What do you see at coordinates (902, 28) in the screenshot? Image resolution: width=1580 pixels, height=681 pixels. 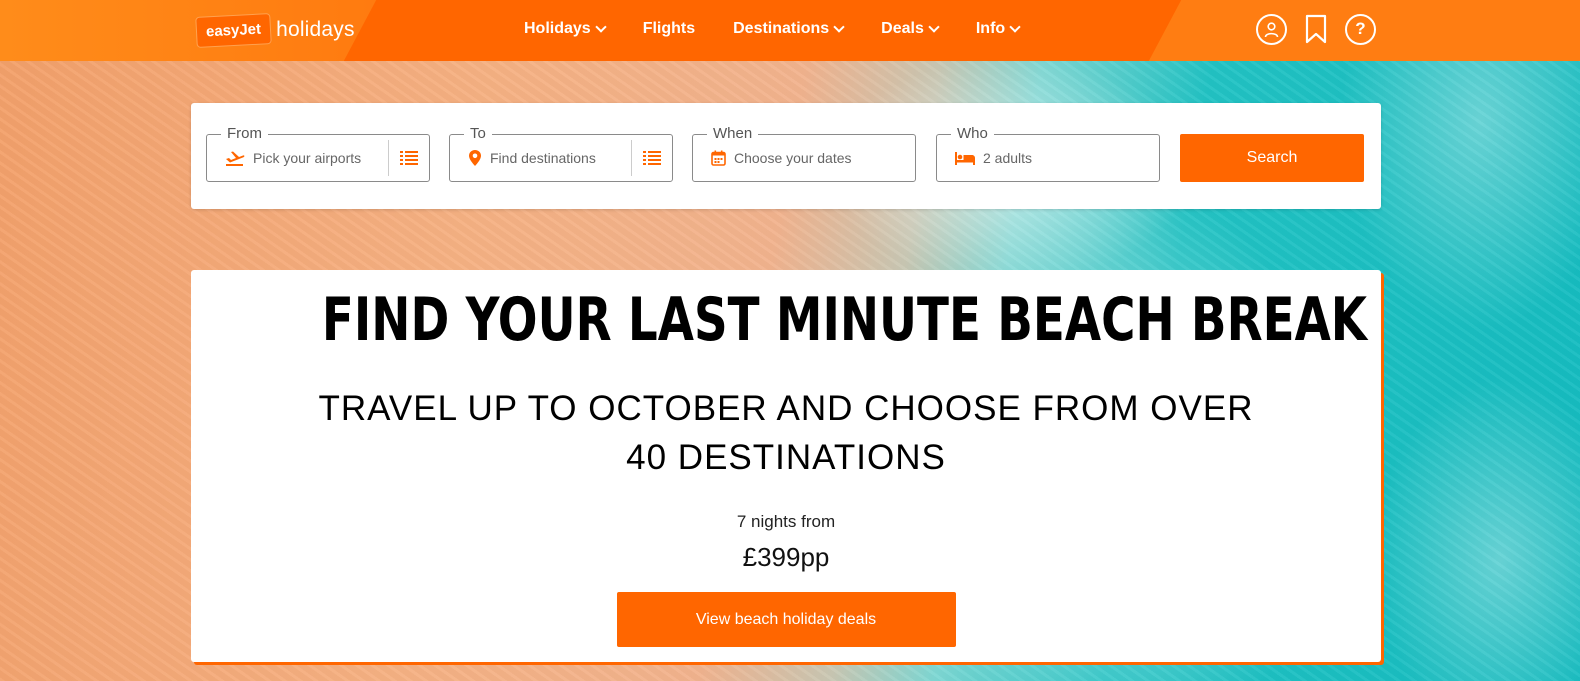 I see `nav-item-label: Deals` at bounding box center [902, 28].